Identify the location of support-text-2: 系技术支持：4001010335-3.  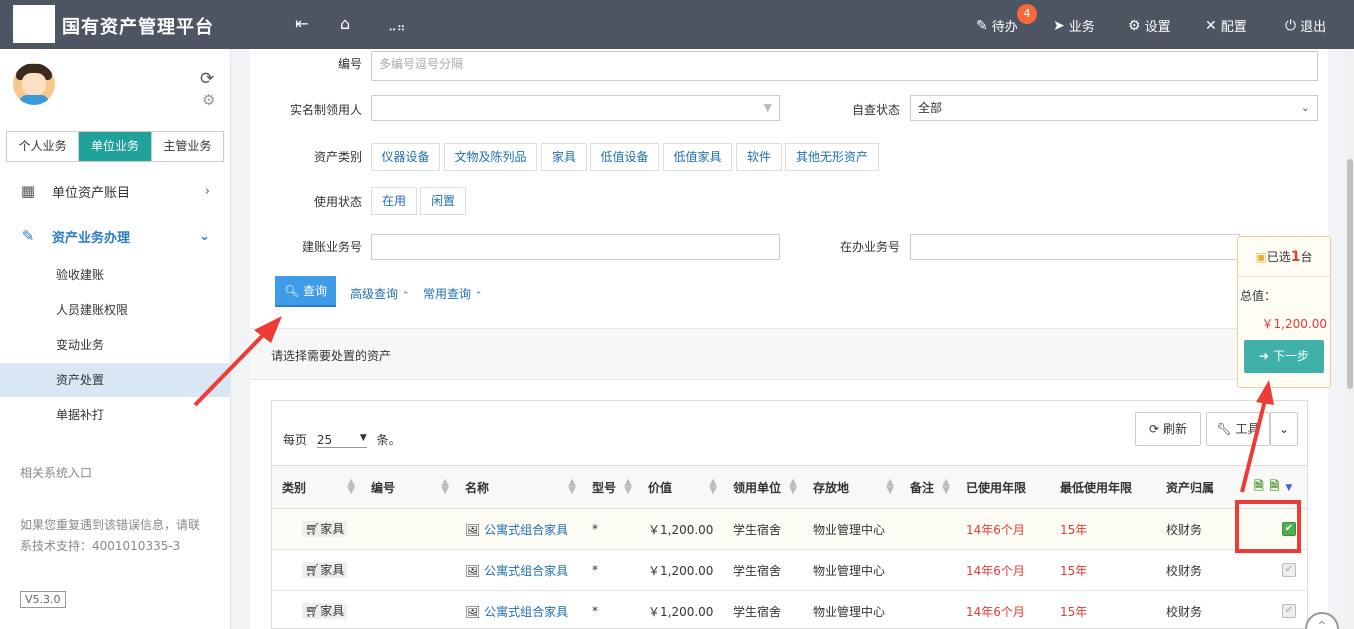
(100, 546).